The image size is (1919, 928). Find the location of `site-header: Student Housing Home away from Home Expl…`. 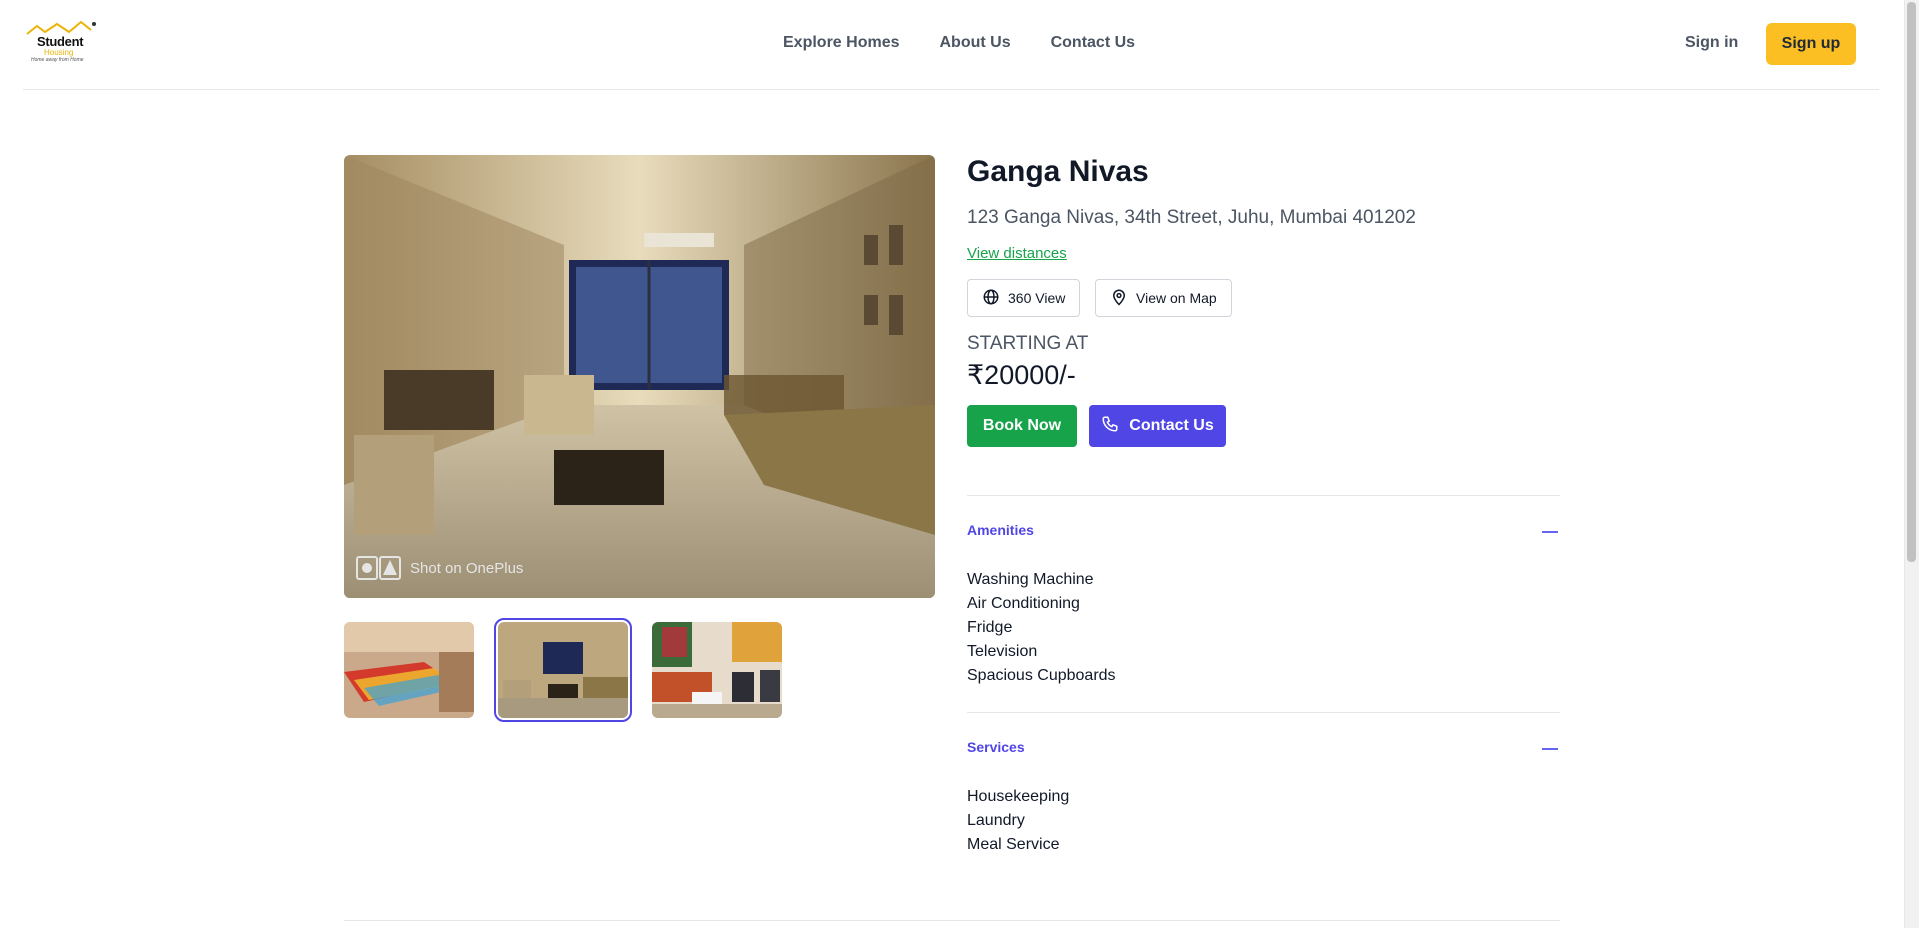

site-header: Student Housing Home away from Home Expl… is located at coordinates (951, 45).